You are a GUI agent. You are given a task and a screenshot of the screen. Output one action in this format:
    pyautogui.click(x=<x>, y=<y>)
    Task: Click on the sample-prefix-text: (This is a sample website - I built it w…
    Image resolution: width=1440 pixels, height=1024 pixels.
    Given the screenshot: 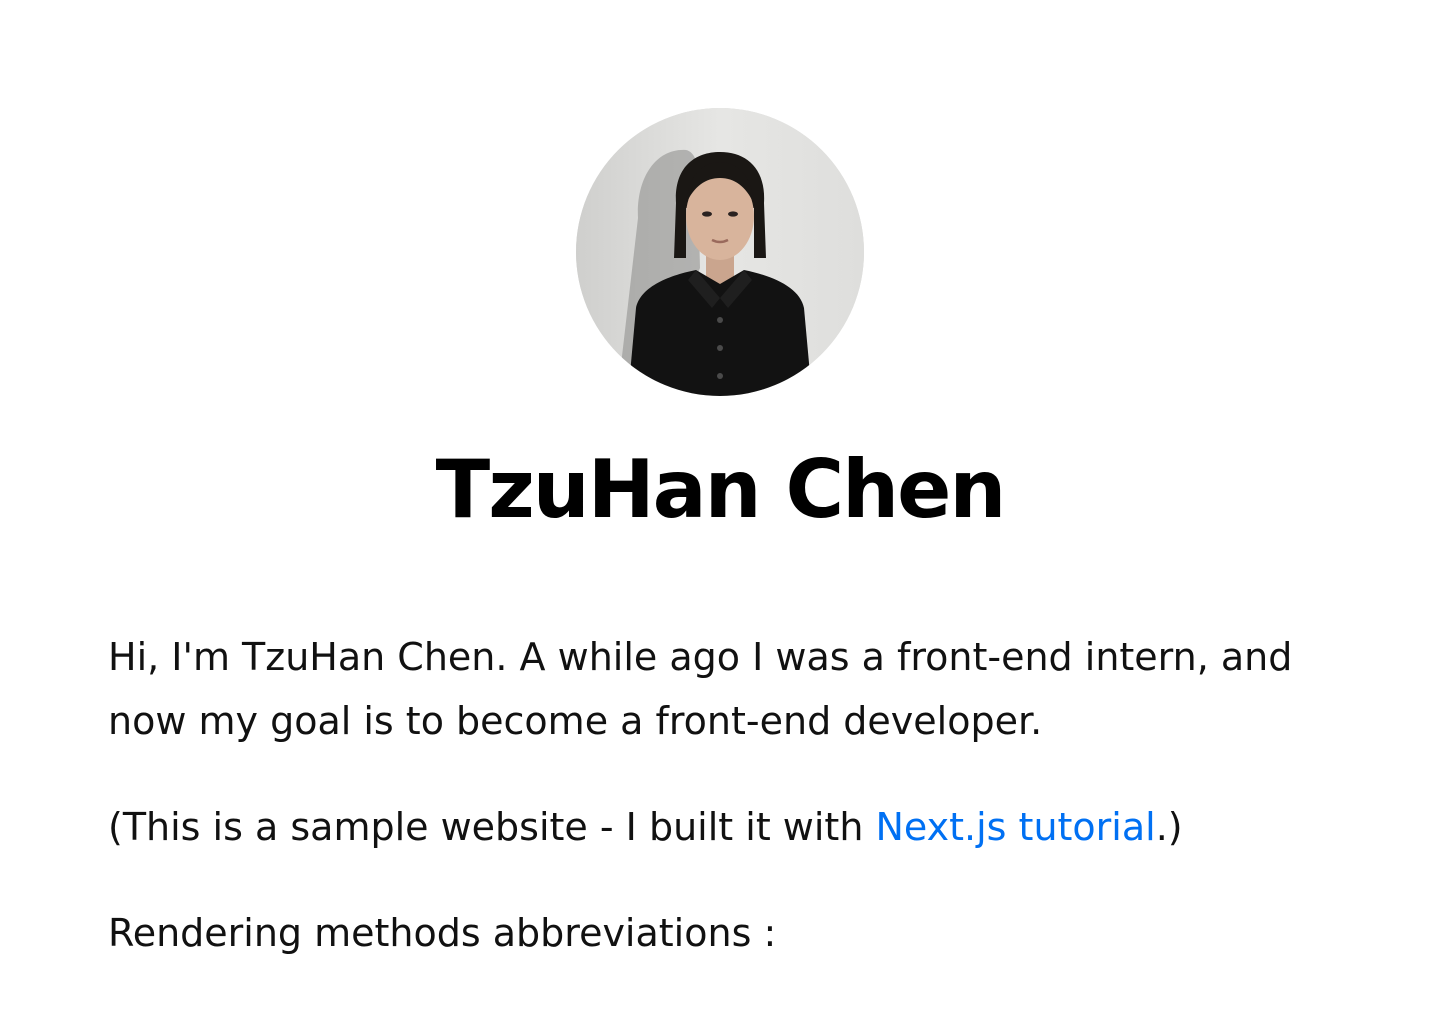 What is the action you would take?
    pyautogui.click(x=492, y=827)
    